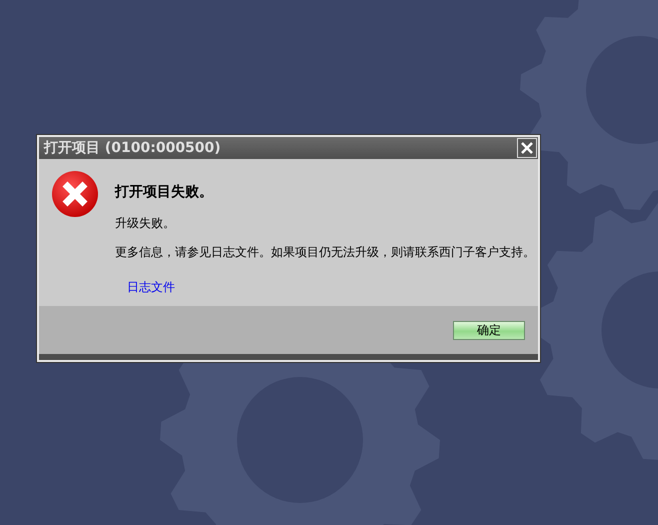  What do you see at coordinates (489, 330) in the screenshot?
I see `ok-button: 确定` at bounding box center [489, 330].